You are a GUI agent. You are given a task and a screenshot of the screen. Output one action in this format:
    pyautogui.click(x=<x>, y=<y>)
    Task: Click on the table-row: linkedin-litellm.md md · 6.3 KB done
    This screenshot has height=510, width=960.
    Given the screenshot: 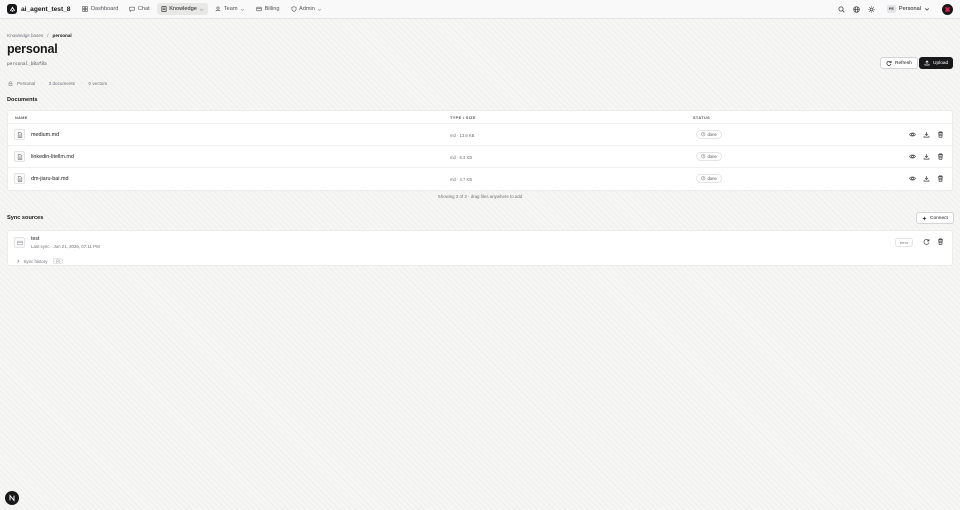 What is the action you would take?
    pyautogui.click(x=480, y=157)
    